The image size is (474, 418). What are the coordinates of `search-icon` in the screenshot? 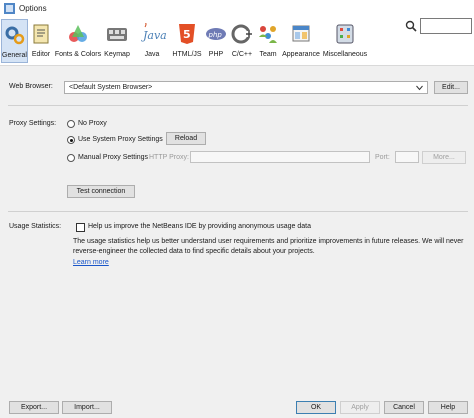 It's located at (411, 26).